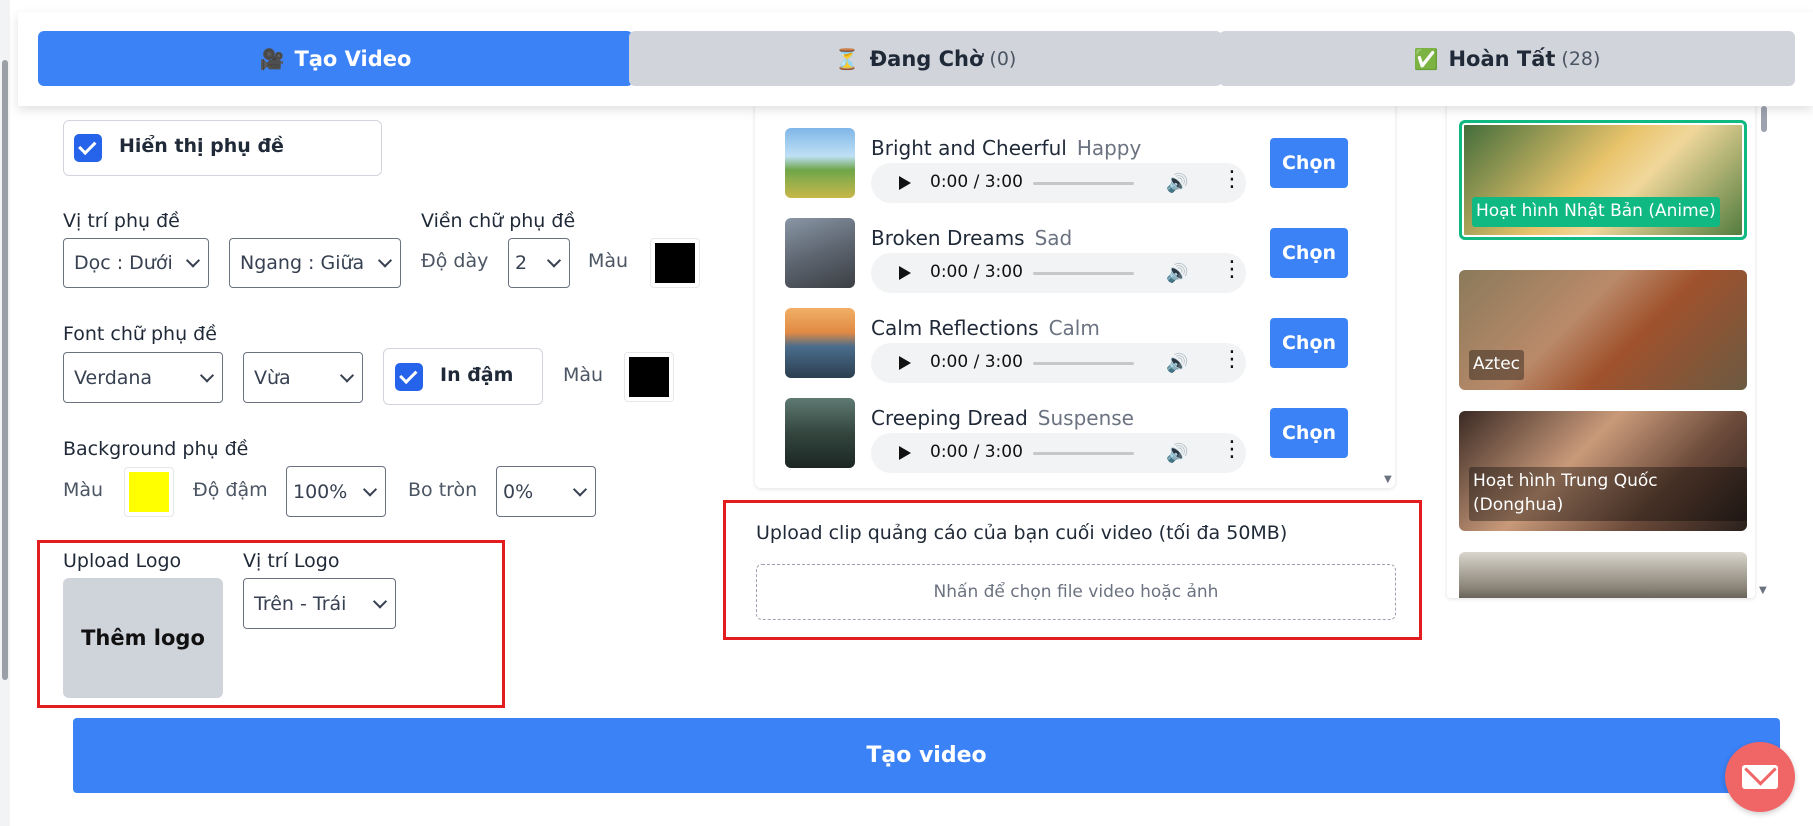 The image size is (1813, 826). What do you see at coordinates (1497, 365) in the screenshot?
I see `style-label: Aztec` at bounding box center [1497, 365].